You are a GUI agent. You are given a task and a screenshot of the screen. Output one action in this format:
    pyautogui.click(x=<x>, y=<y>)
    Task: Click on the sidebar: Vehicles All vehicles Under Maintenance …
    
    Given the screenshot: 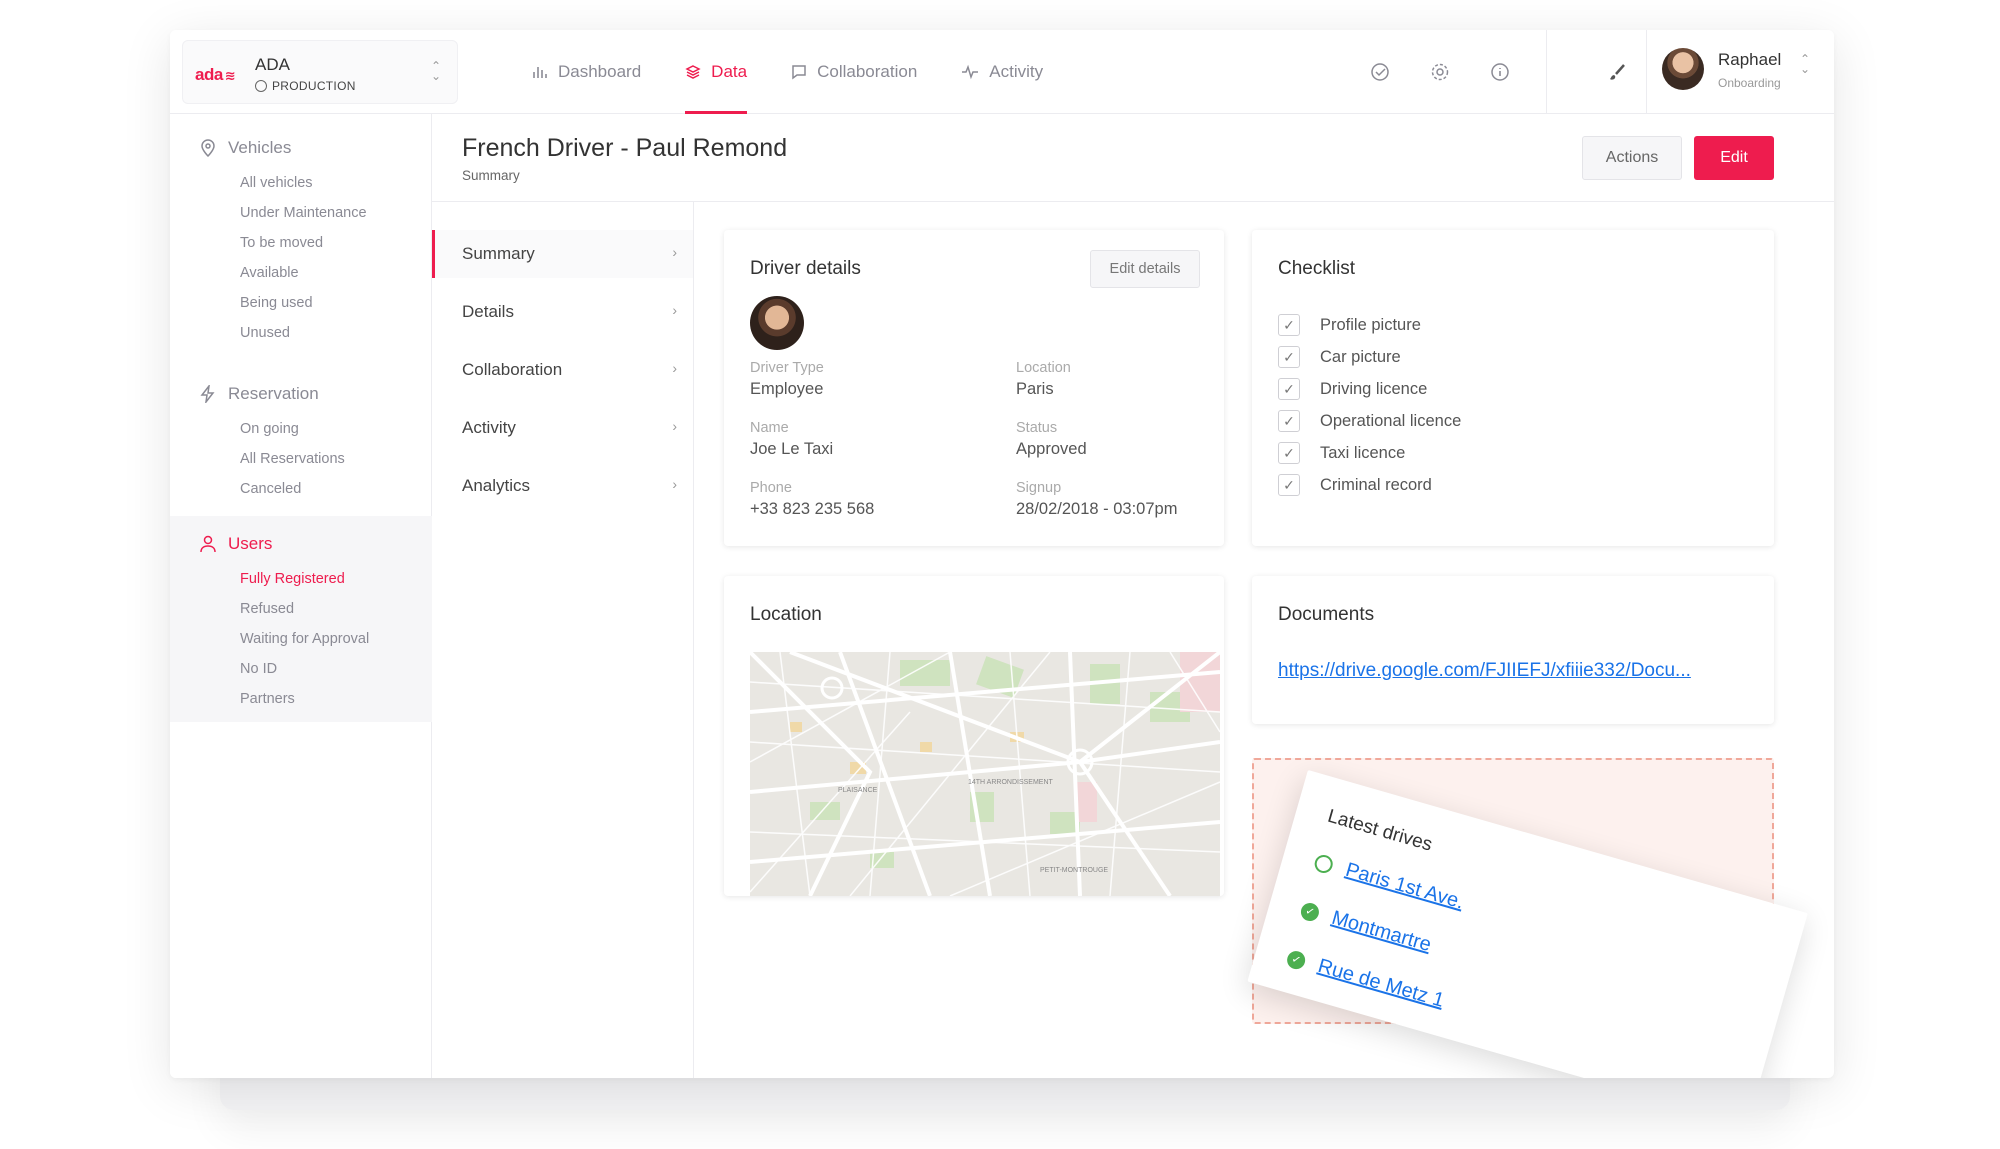 What is the action you would take?
    pyautogui.click(x=301, y=596)
    